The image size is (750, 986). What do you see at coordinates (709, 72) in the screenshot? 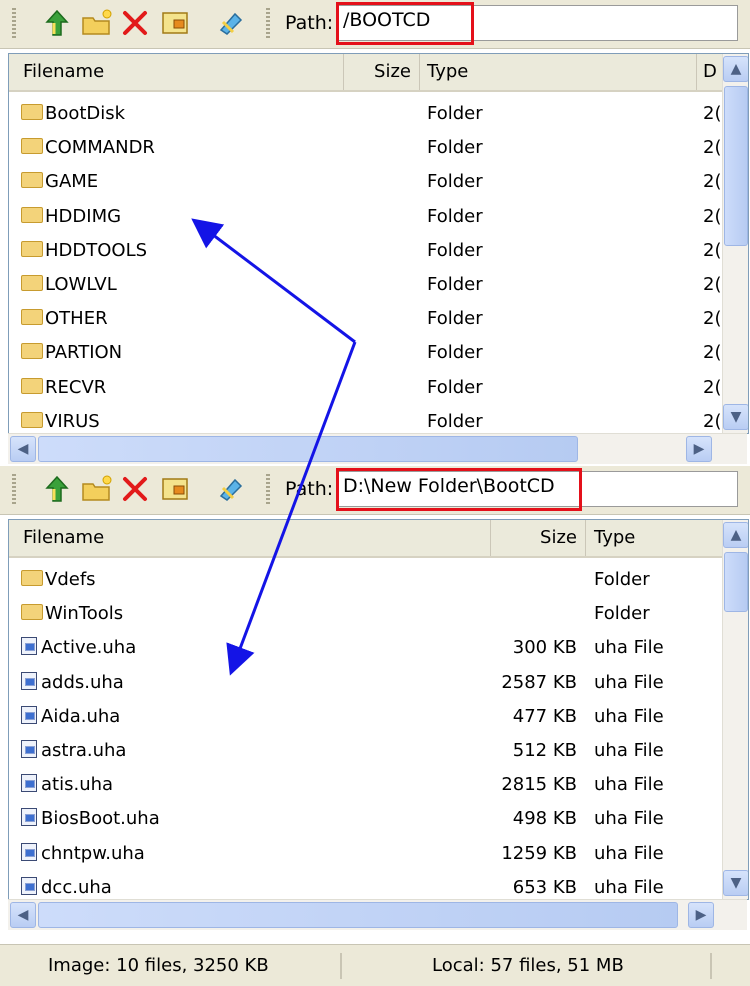
I see `column-header-date: D` at bounding box center [709, 72].